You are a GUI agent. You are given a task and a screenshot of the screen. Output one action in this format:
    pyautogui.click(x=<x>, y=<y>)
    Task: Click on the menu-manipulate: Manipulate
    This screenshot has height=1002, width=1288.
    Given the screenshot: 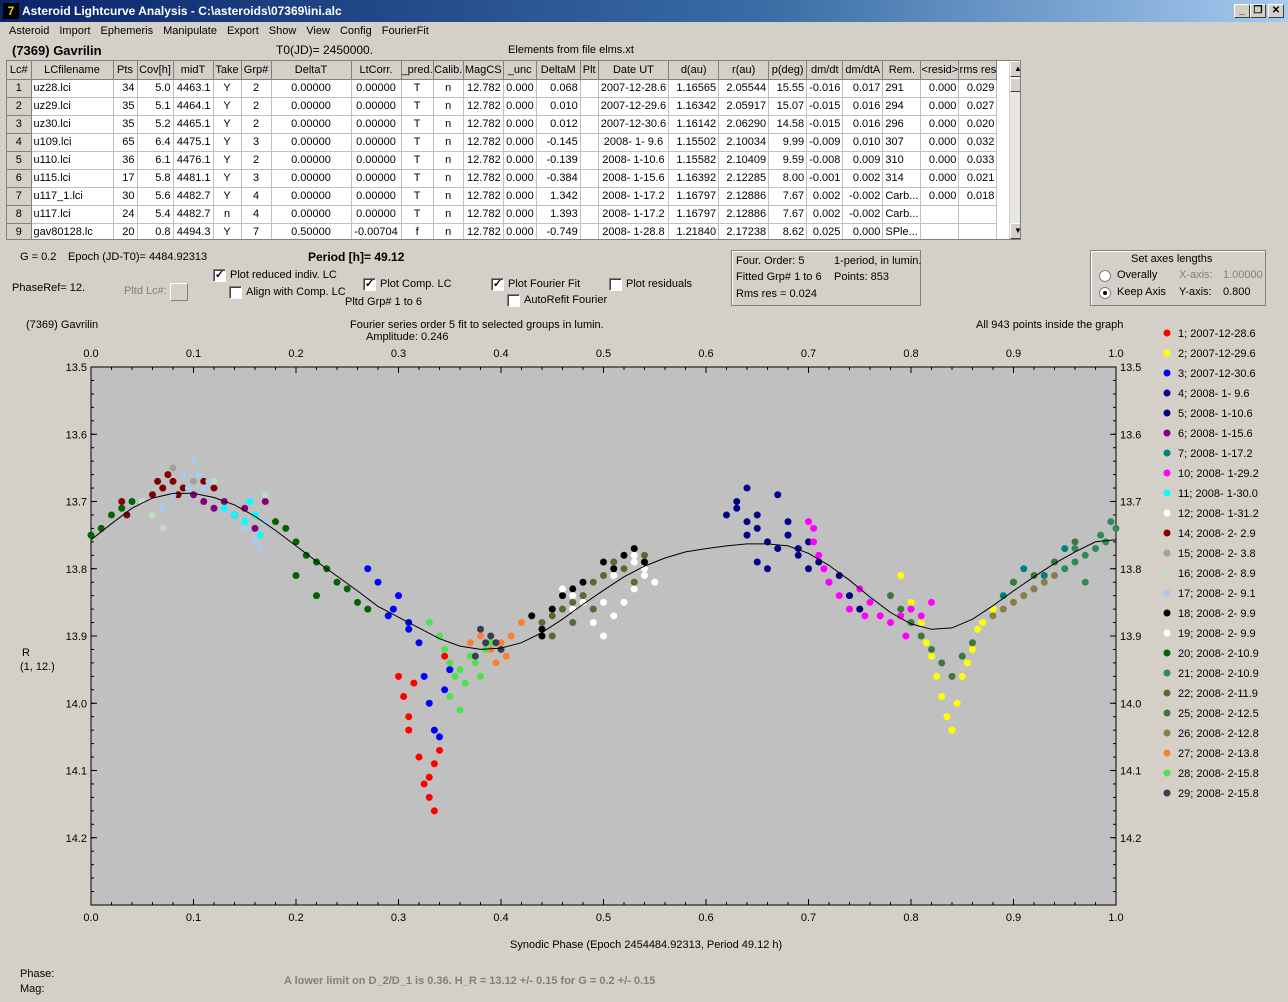 What is the action you would take?
    pyautogui.click(x=190, y=32)
    